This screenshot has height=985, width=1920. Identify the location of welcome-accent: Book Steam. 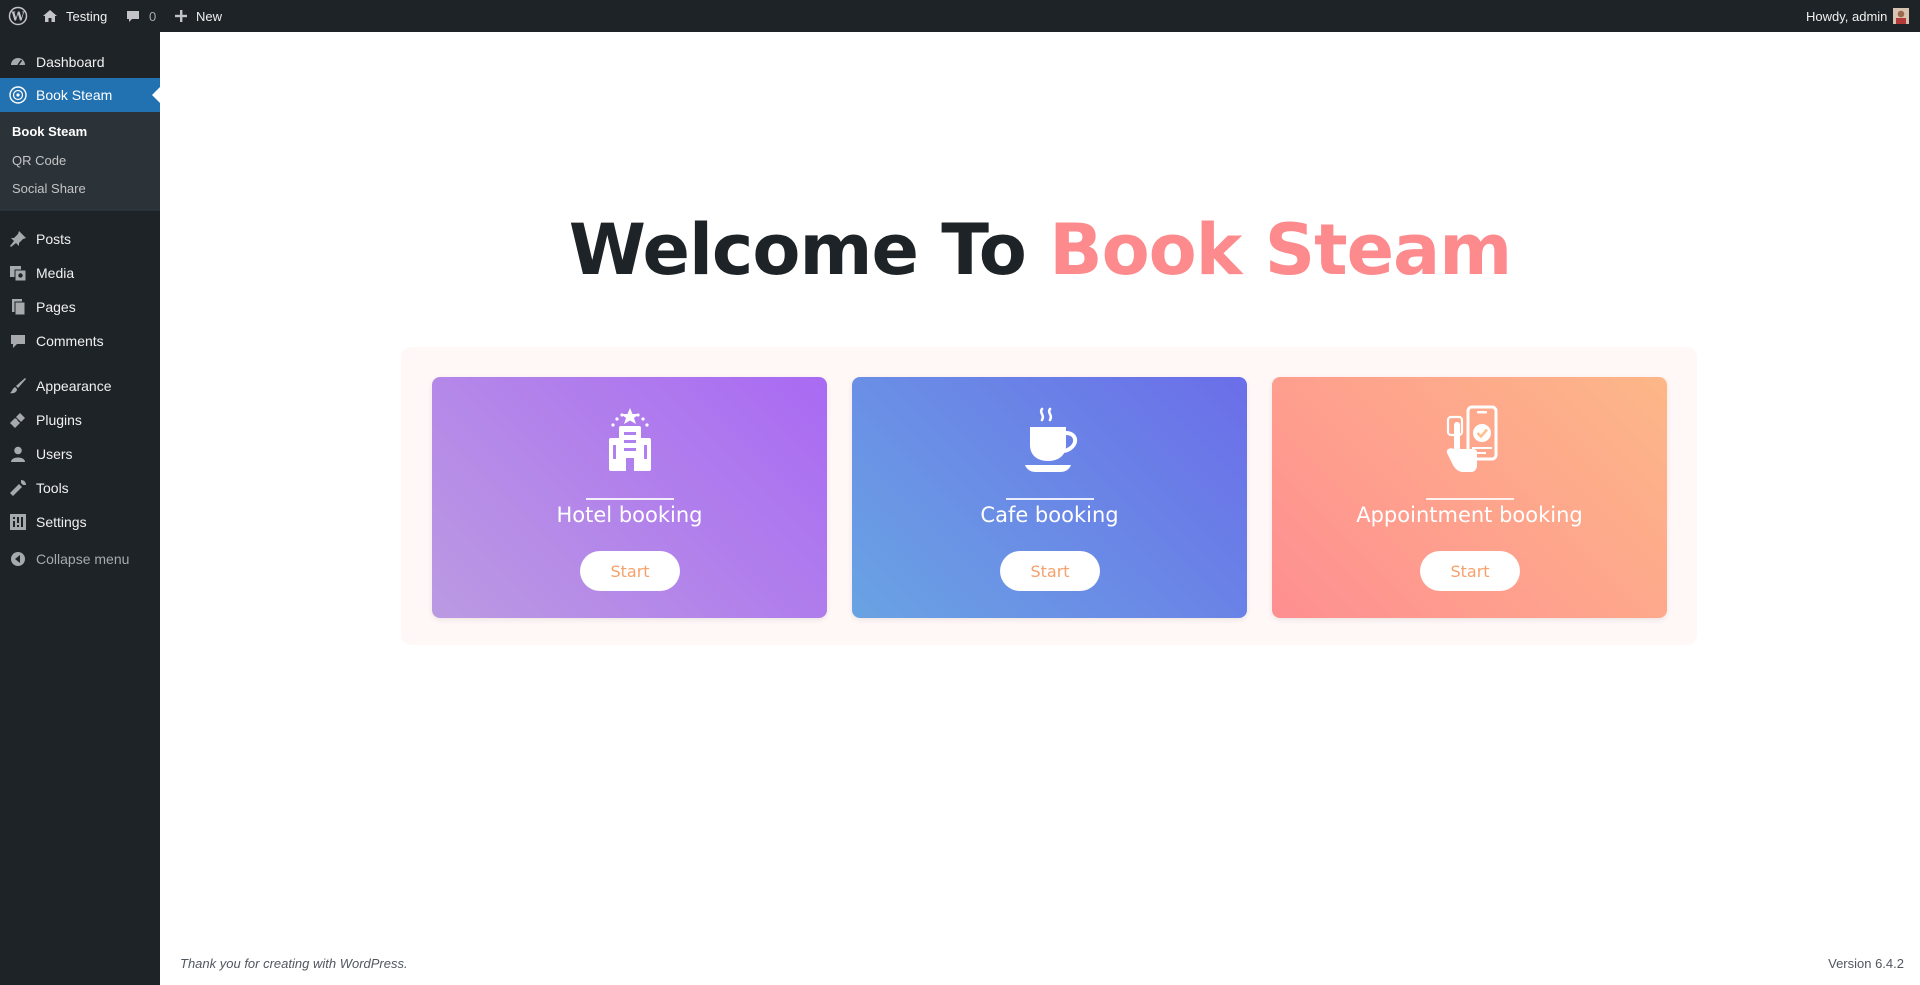
(1280, 250).